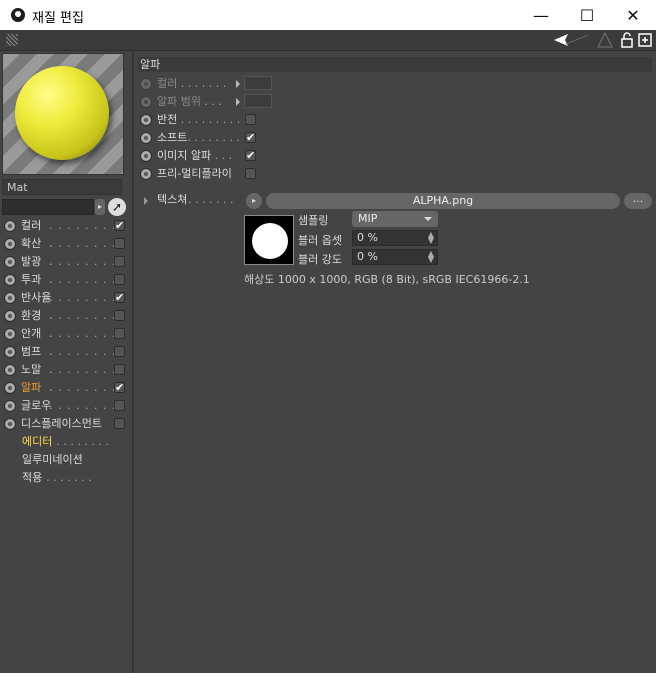  I want to click on texture-thumbnail, so click(269, 240).